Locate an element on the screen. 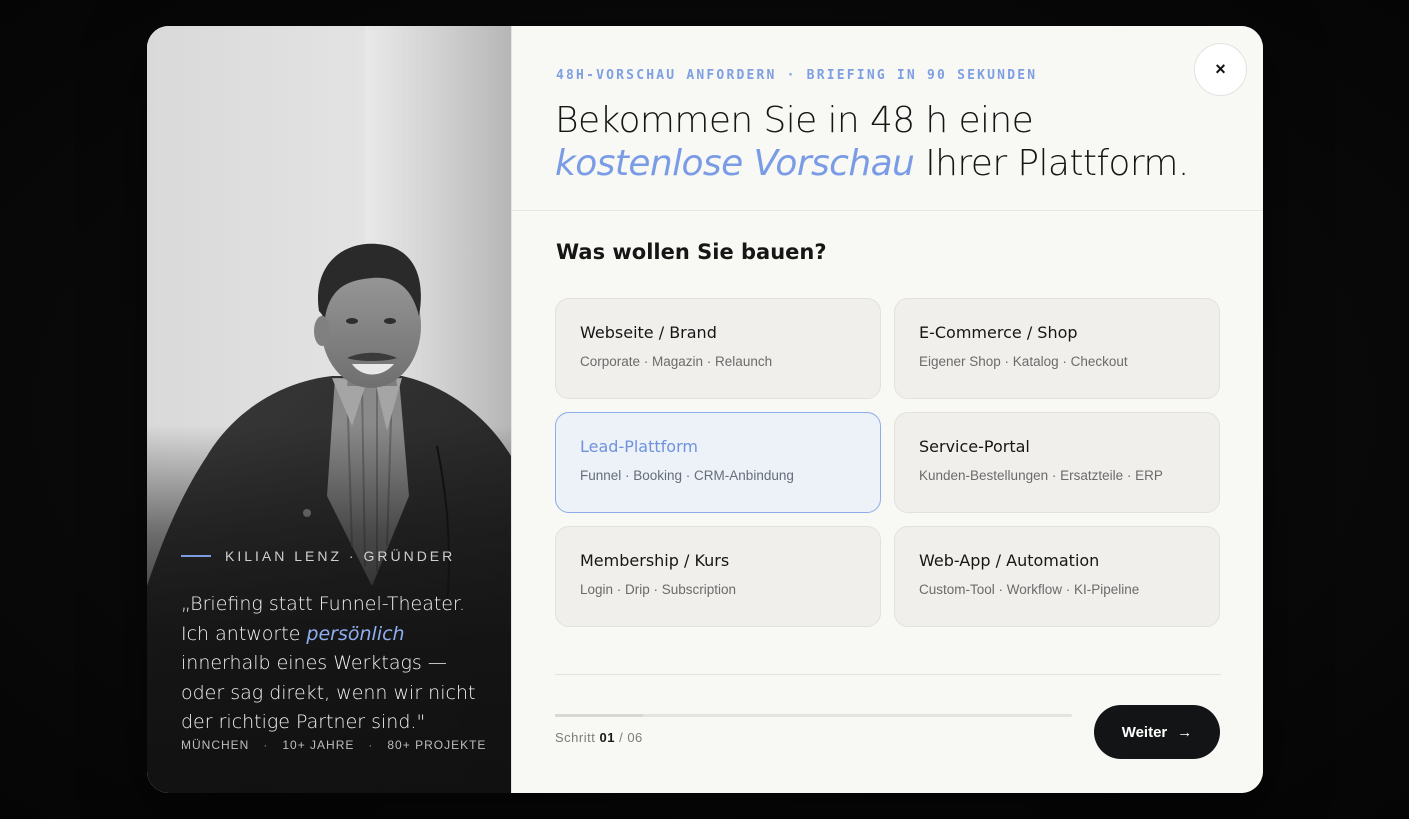  step-label: Schritt is located at coordinates (575, 737).